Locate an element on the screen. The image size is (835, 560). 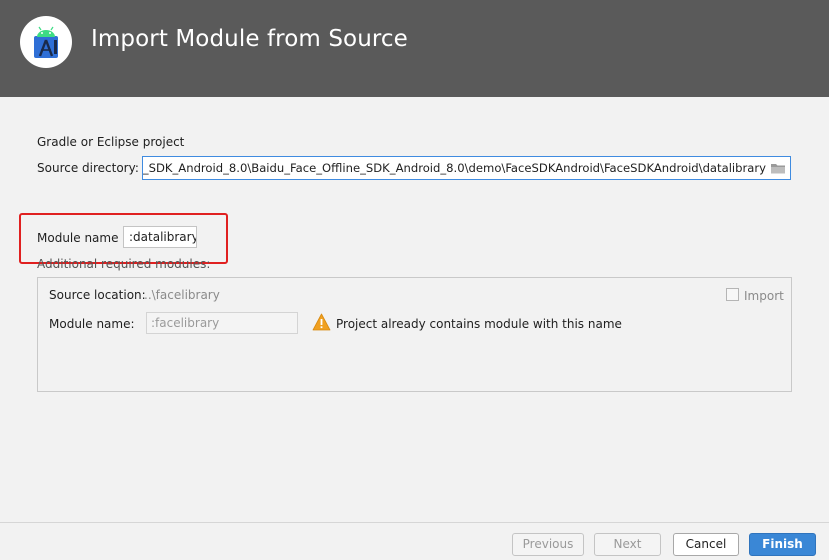
source-directory-label: Source directory: is located at coordinates (88, 168).